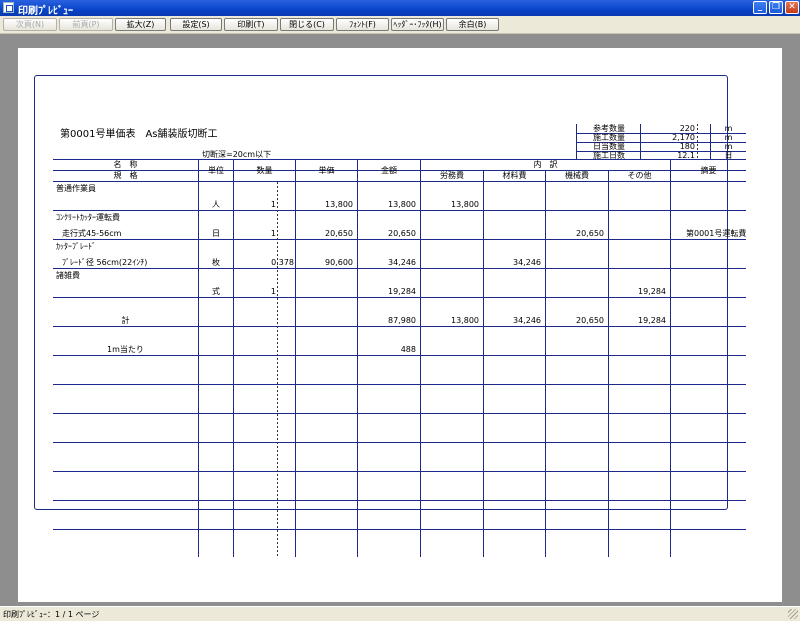 This screenshot has height=621, width=800. I want to click on row-name: ｶｯﾀｰﾌﾞﾚｰﾄﾞ, so click(76, 246).